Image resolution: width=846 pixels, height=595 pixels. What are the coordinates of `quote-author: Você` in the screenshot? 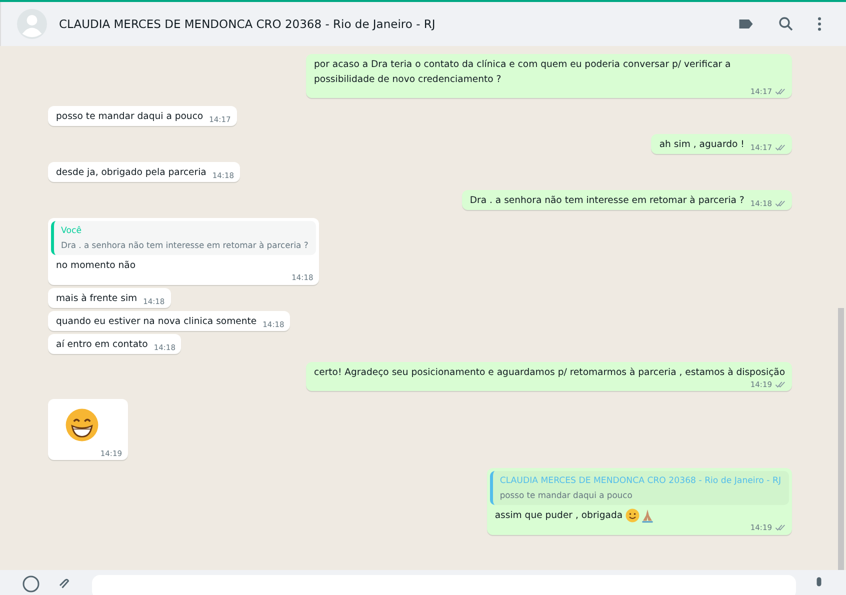 It's located at (71, 231).